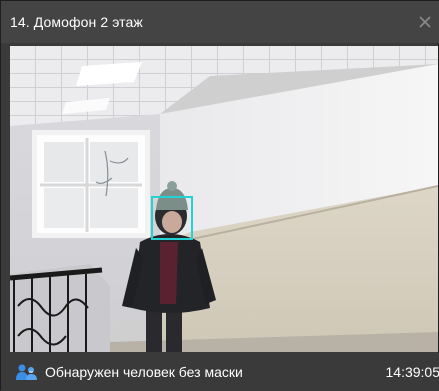  I want to click on window-titlebar: 14. Домофон 2 этаж, so click(220, 22).